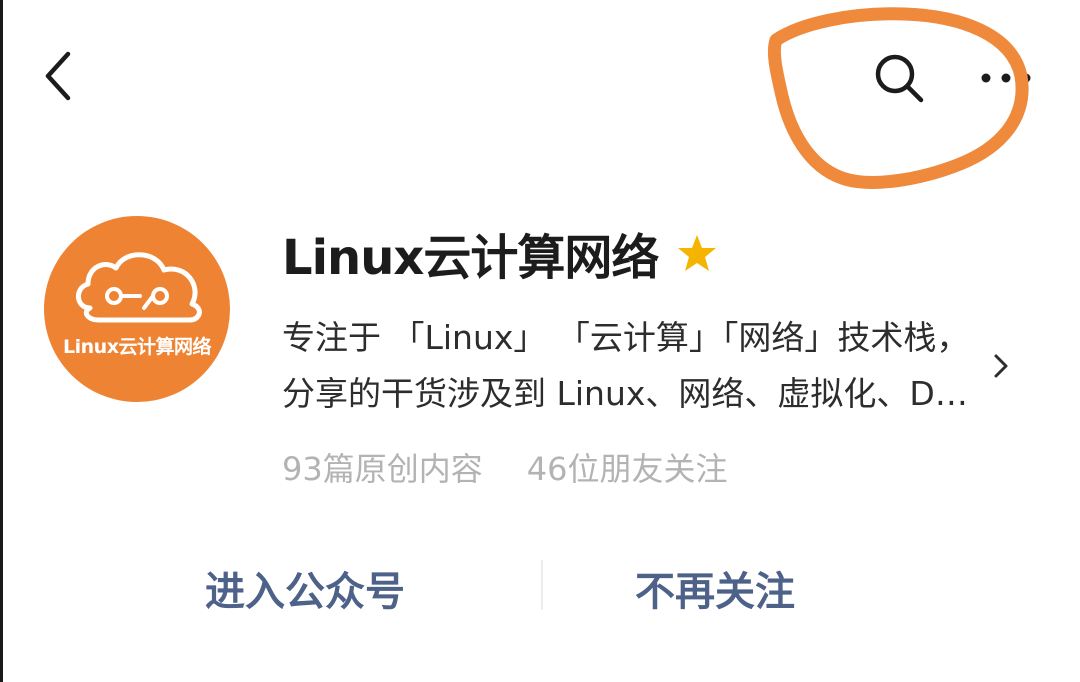  Describe the element at coordinates (382, 469) in the screenshot. I see `stat-articles: 93篇原创内容` at that location.